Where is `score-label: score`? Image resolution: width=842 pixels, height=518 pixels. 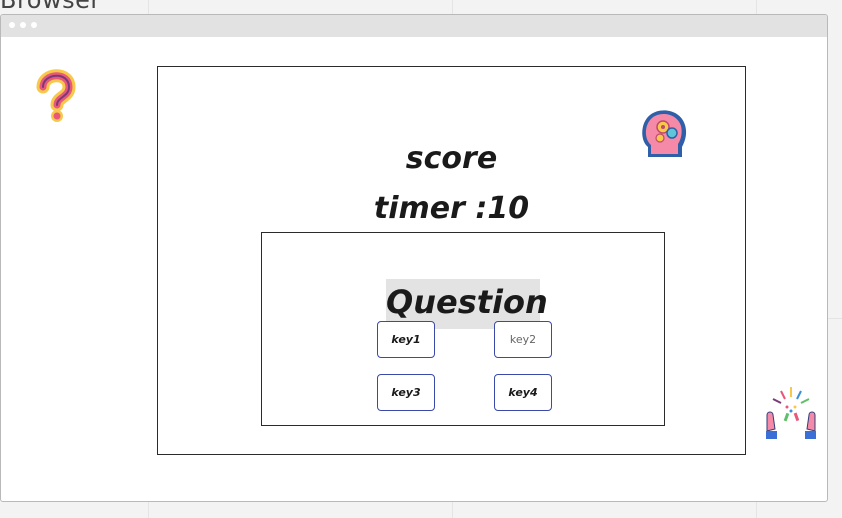 score-label: score is located at coordinates (451, 158).